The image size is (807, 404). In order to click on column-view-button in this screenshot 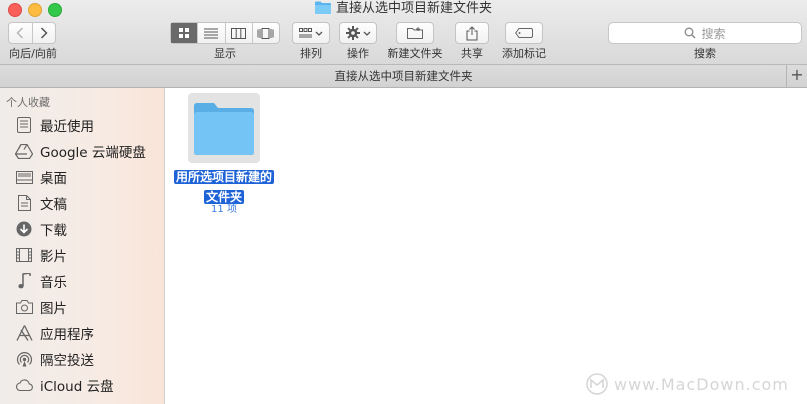, I will do `click(238, 33)`.